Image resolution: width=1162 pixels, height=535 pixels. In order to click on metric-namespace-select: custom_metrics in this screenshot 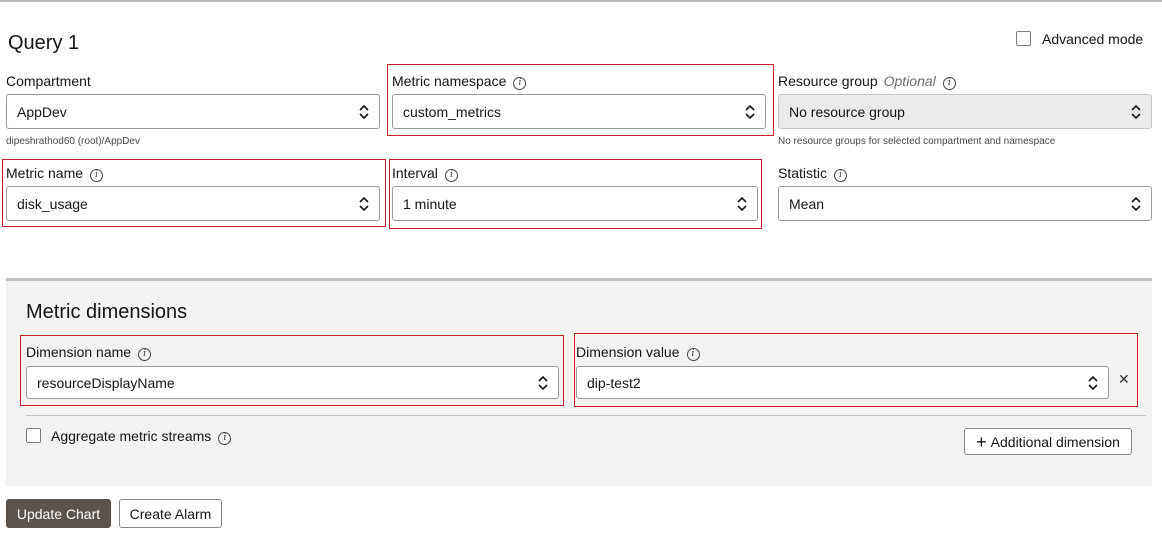, I will do `click(579, 111)`.